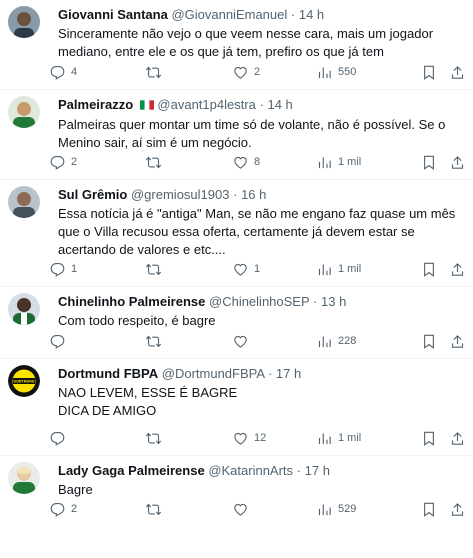  Describe the element at coordinates (347, 509) in the screenshot. I see `views-count: 529` at that location.